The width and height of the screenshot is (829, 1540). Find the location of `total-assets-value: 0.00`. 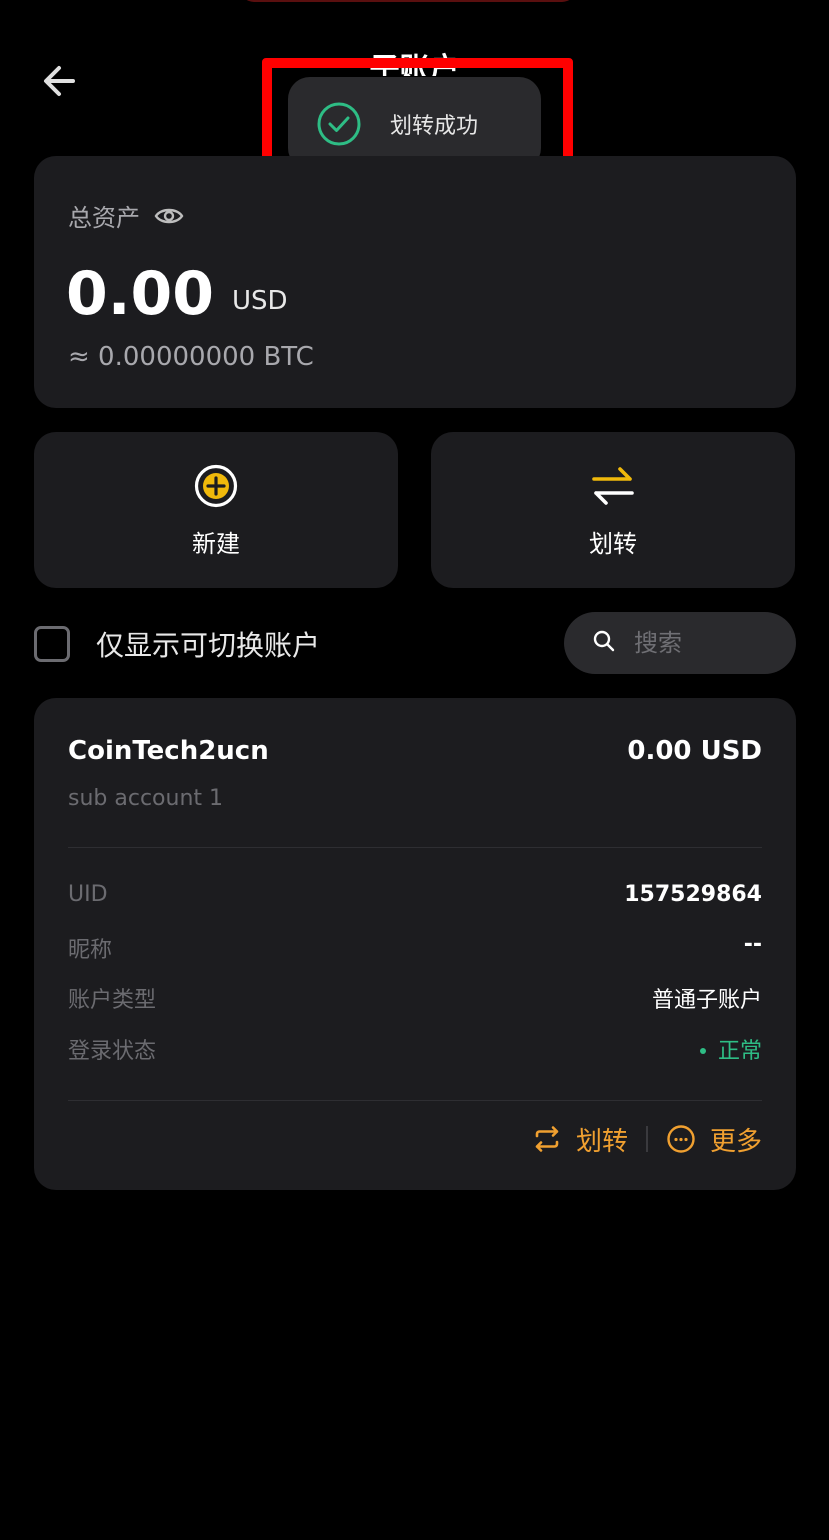

total-assets-value: 0.00 is located at coordinates (140, 294).